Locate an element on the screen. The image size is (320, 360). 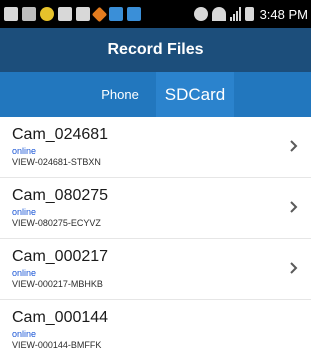
wifi-icon is located at coordinates (218, 14).